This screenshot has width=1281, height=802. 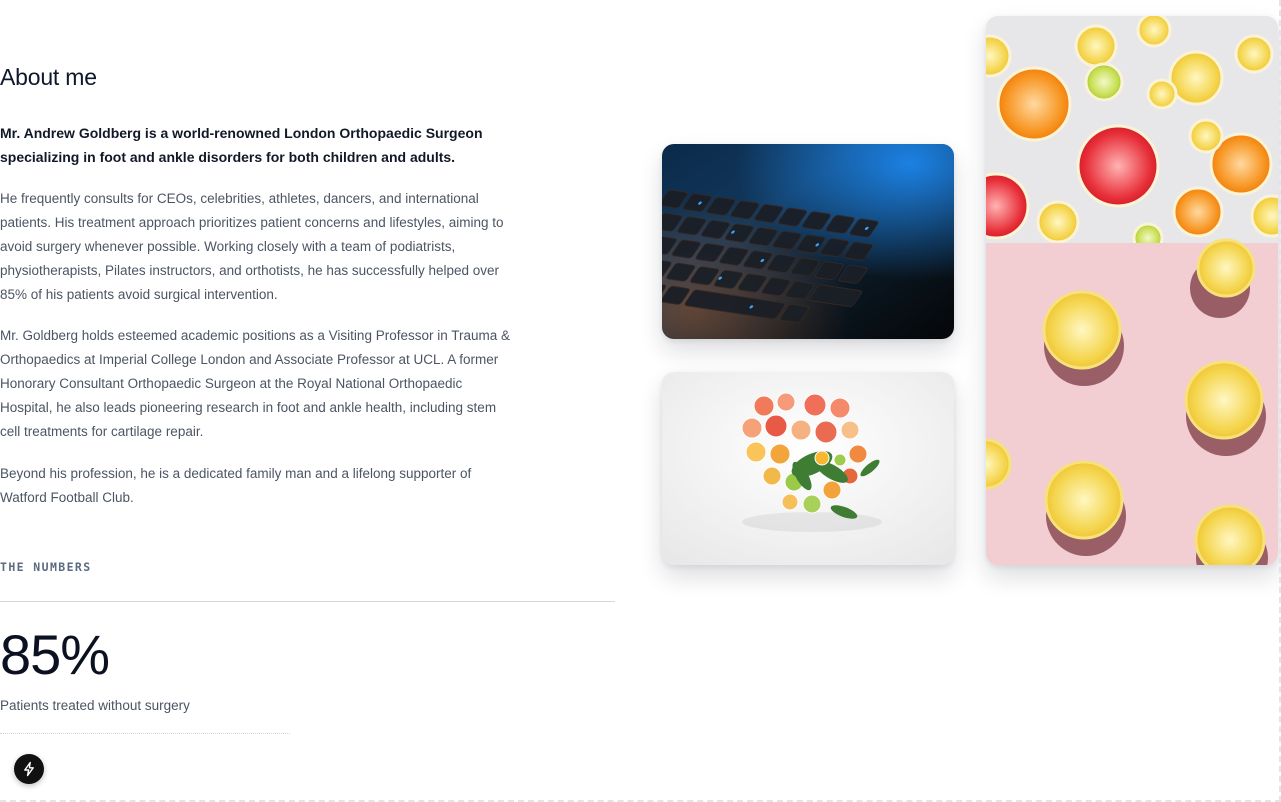 What do you see at coordinates (55, 654) in the screenshot?
I see `stat-value: 85%` at bounding box center [55, 654].